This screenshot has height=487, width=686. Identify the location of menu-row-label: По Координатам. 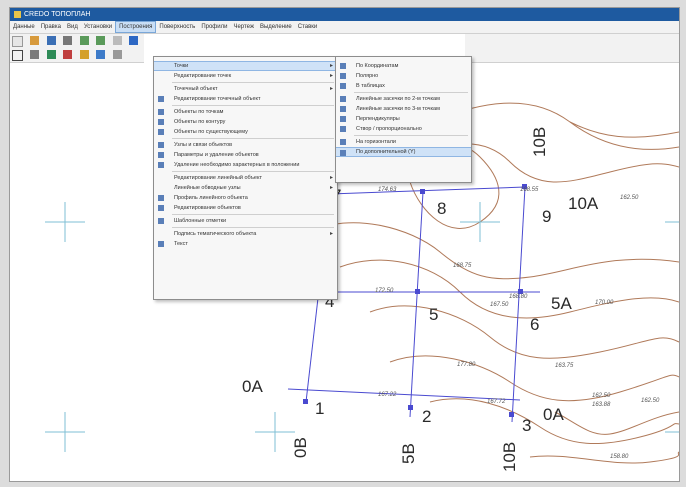
(377, 66).